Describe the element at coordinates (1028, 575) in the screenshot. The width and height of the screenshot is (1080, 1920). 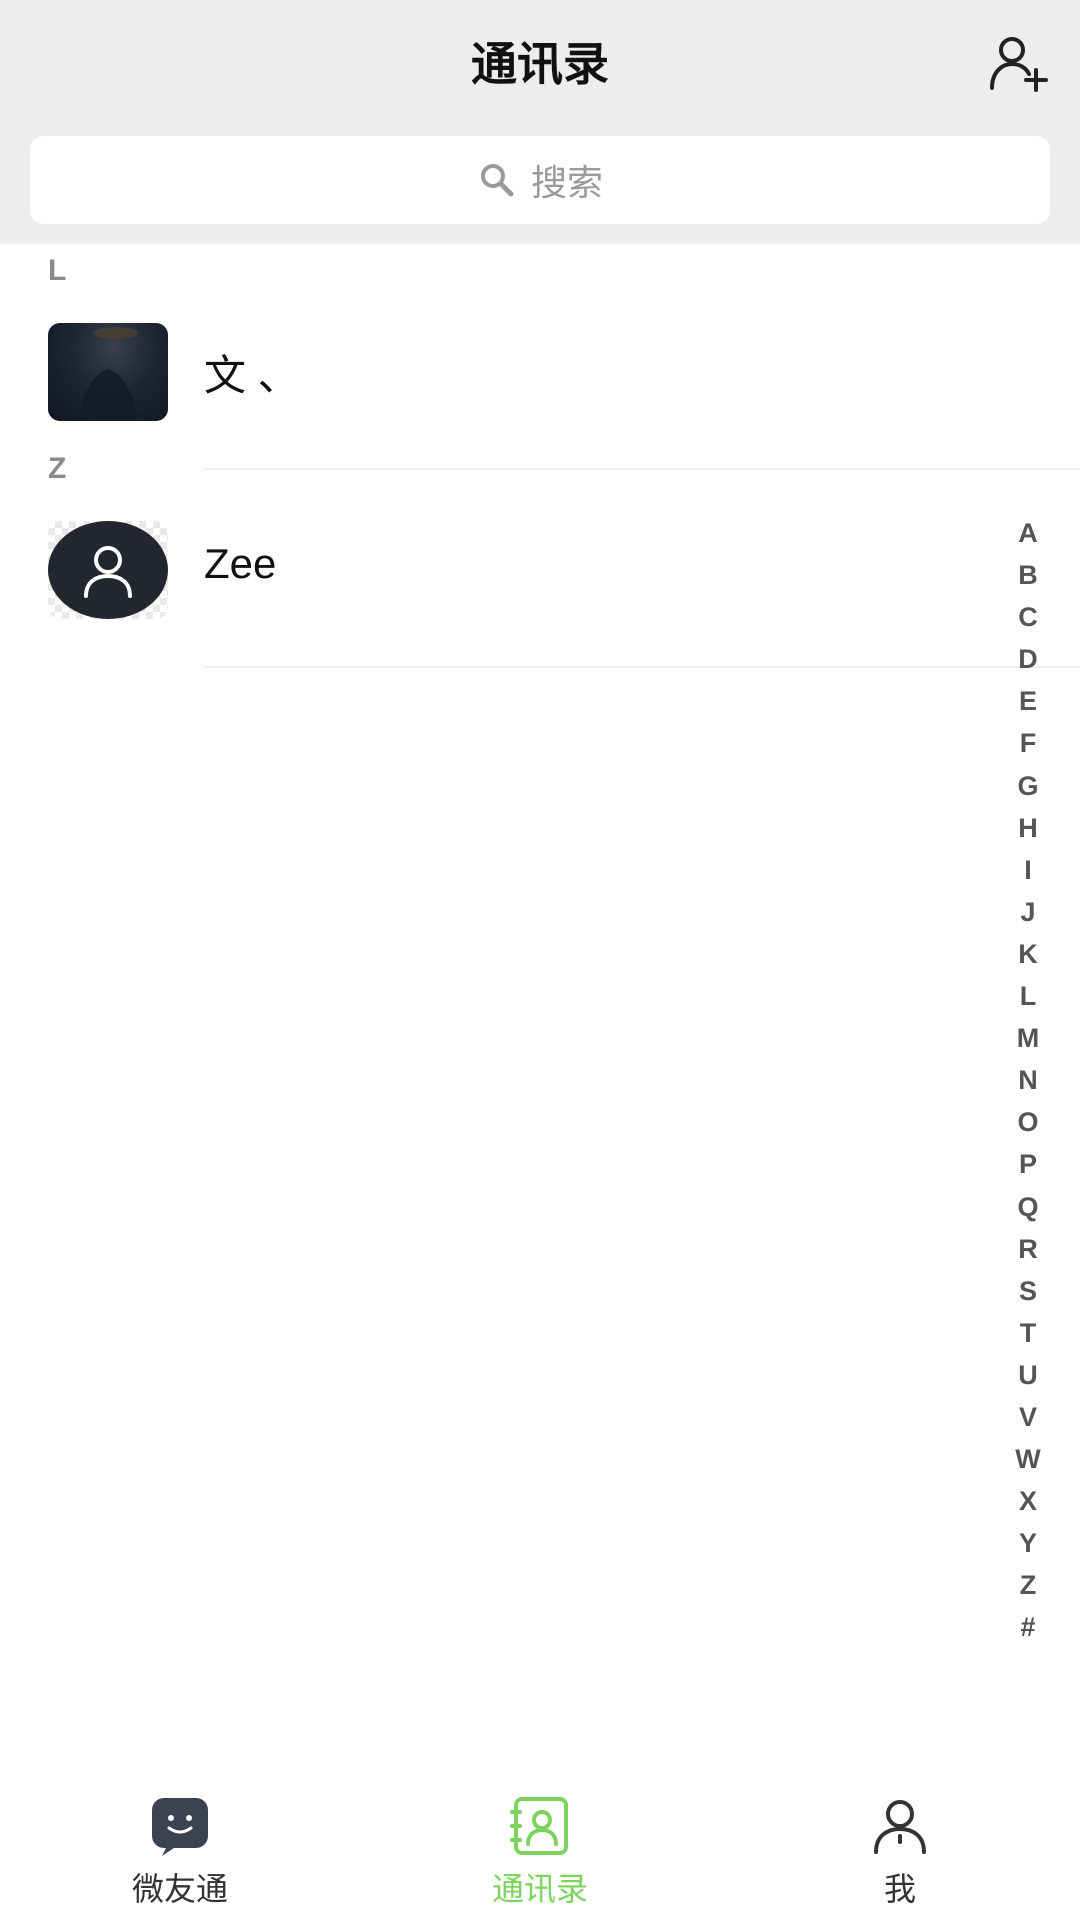
I see `index-letter: B` at that location.